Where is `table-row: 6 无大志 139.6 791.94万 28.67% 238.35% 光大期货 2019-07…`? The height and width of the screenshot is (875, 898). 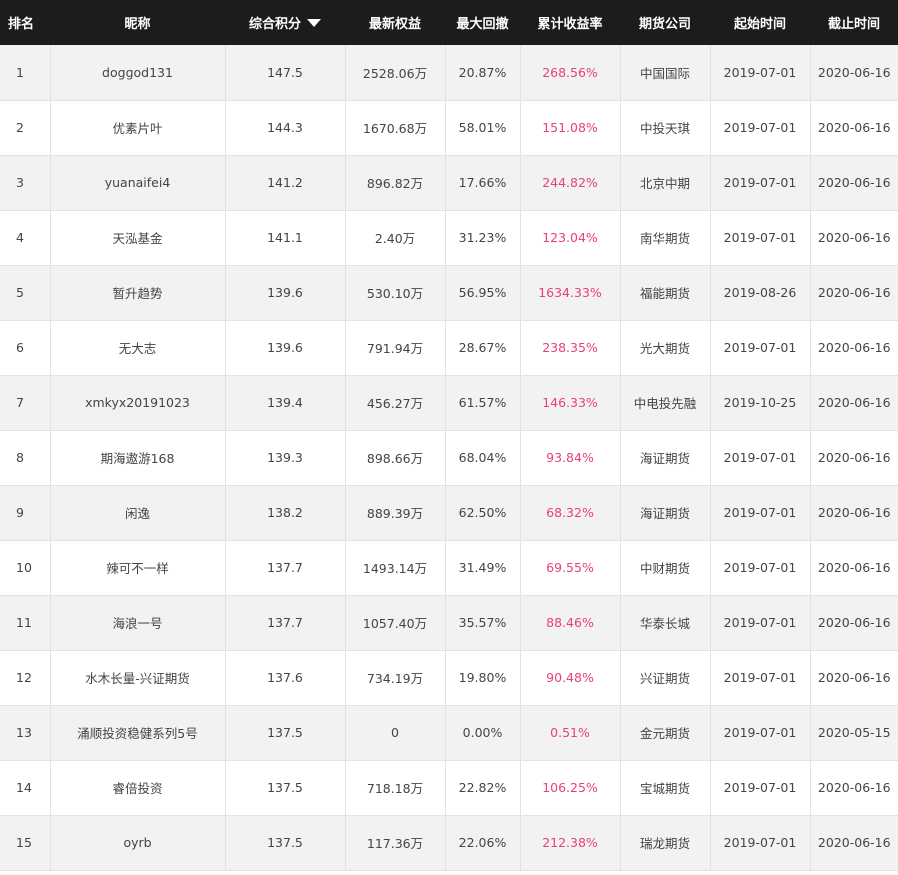 table-row: 6 无大志 139.6 791.94万 28.67% 238.35% 光大期货 2019-07… is located at coordinates (449, 348).